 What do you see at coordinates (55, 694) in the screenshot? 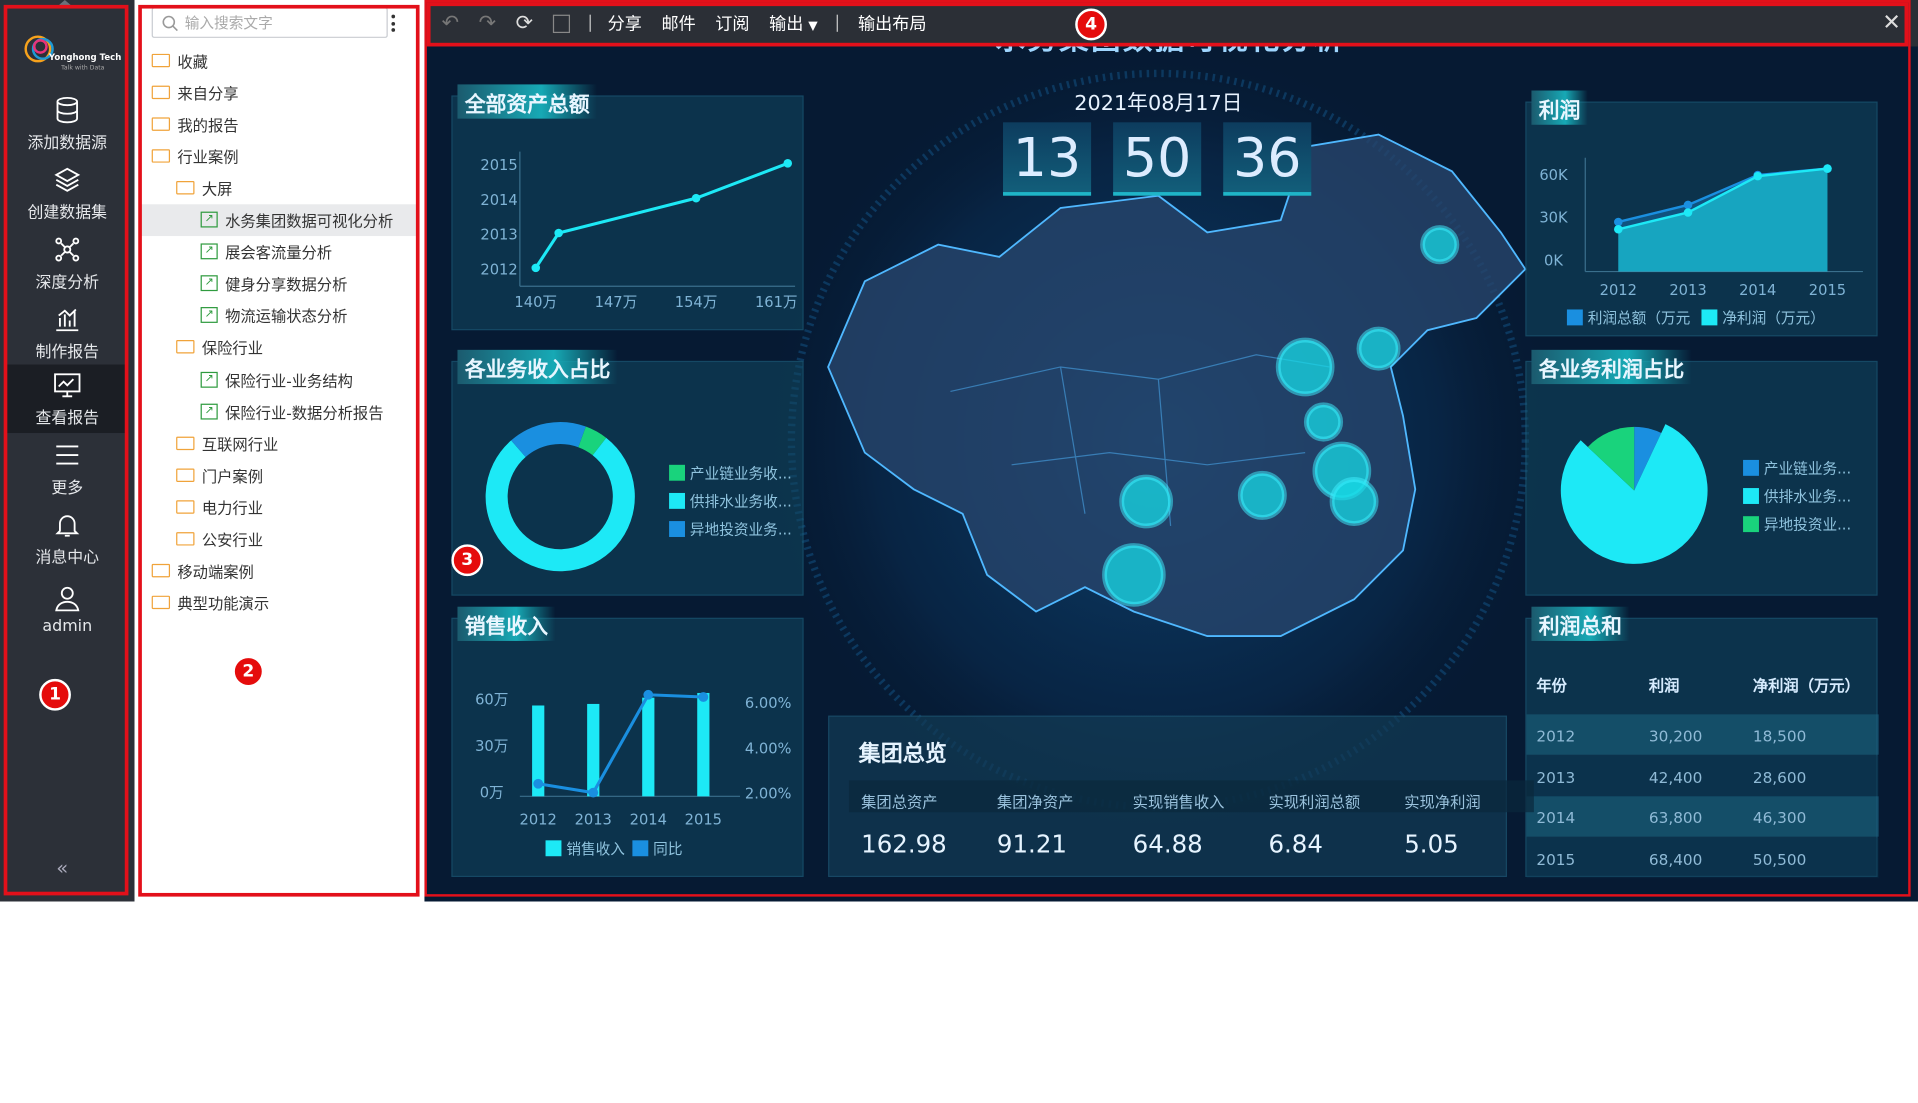
I see `annotation-badge-1: 1` at bounding box center [55, 694].